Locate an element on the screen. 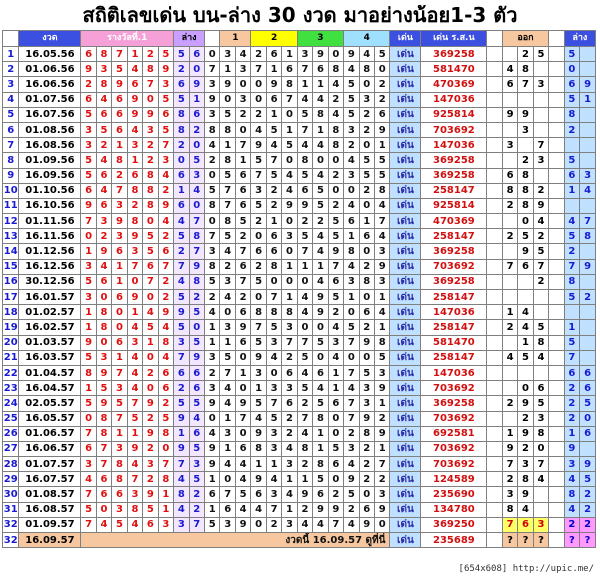  out-cell: 9 is located at coordinates (525, 114).